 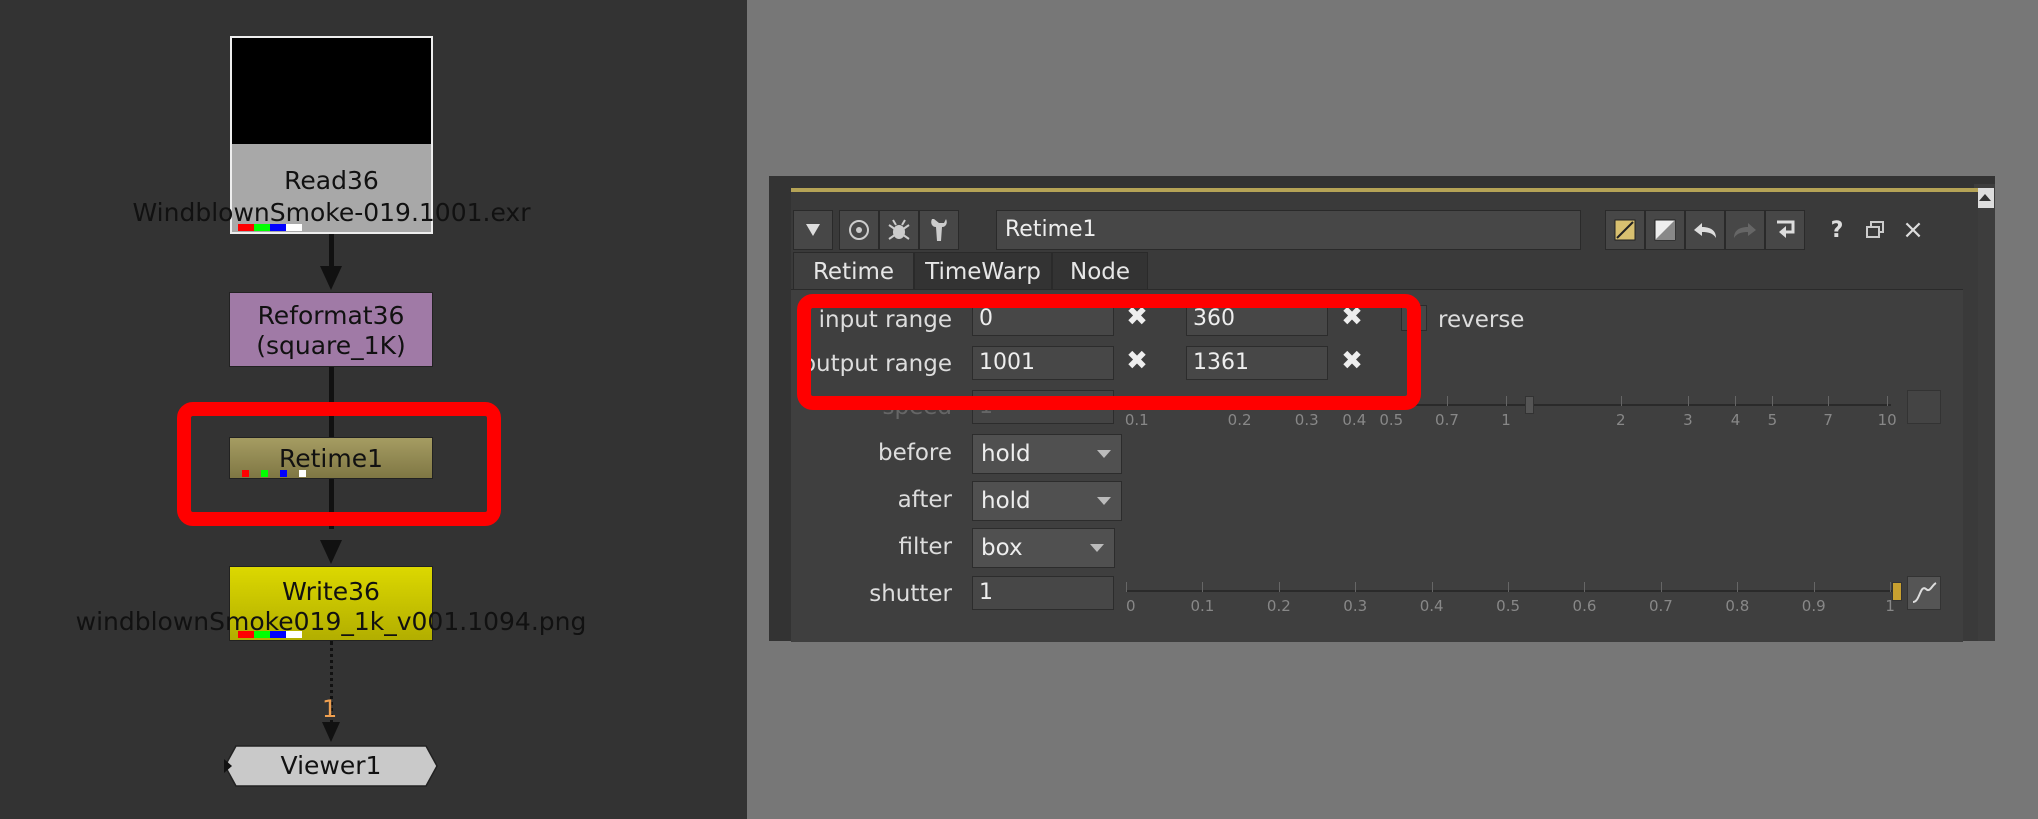 I want to click on reformat-node-title: Reformat36, so click(x=331, y=315).